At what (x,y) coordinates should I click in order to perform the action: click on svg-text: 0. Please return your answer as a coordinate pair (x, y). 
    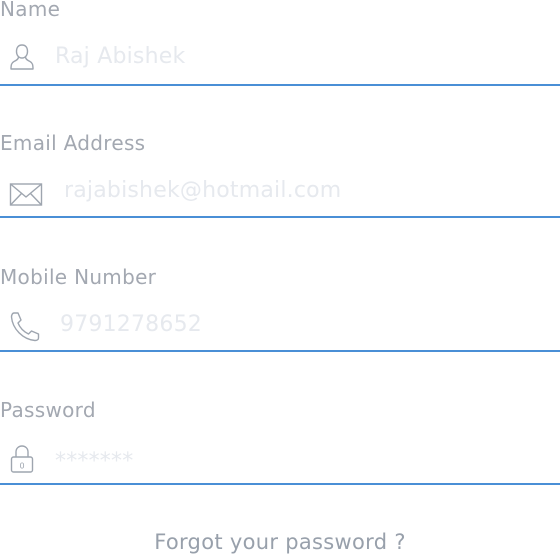
    Looking at the image, I should click on (21, 466).